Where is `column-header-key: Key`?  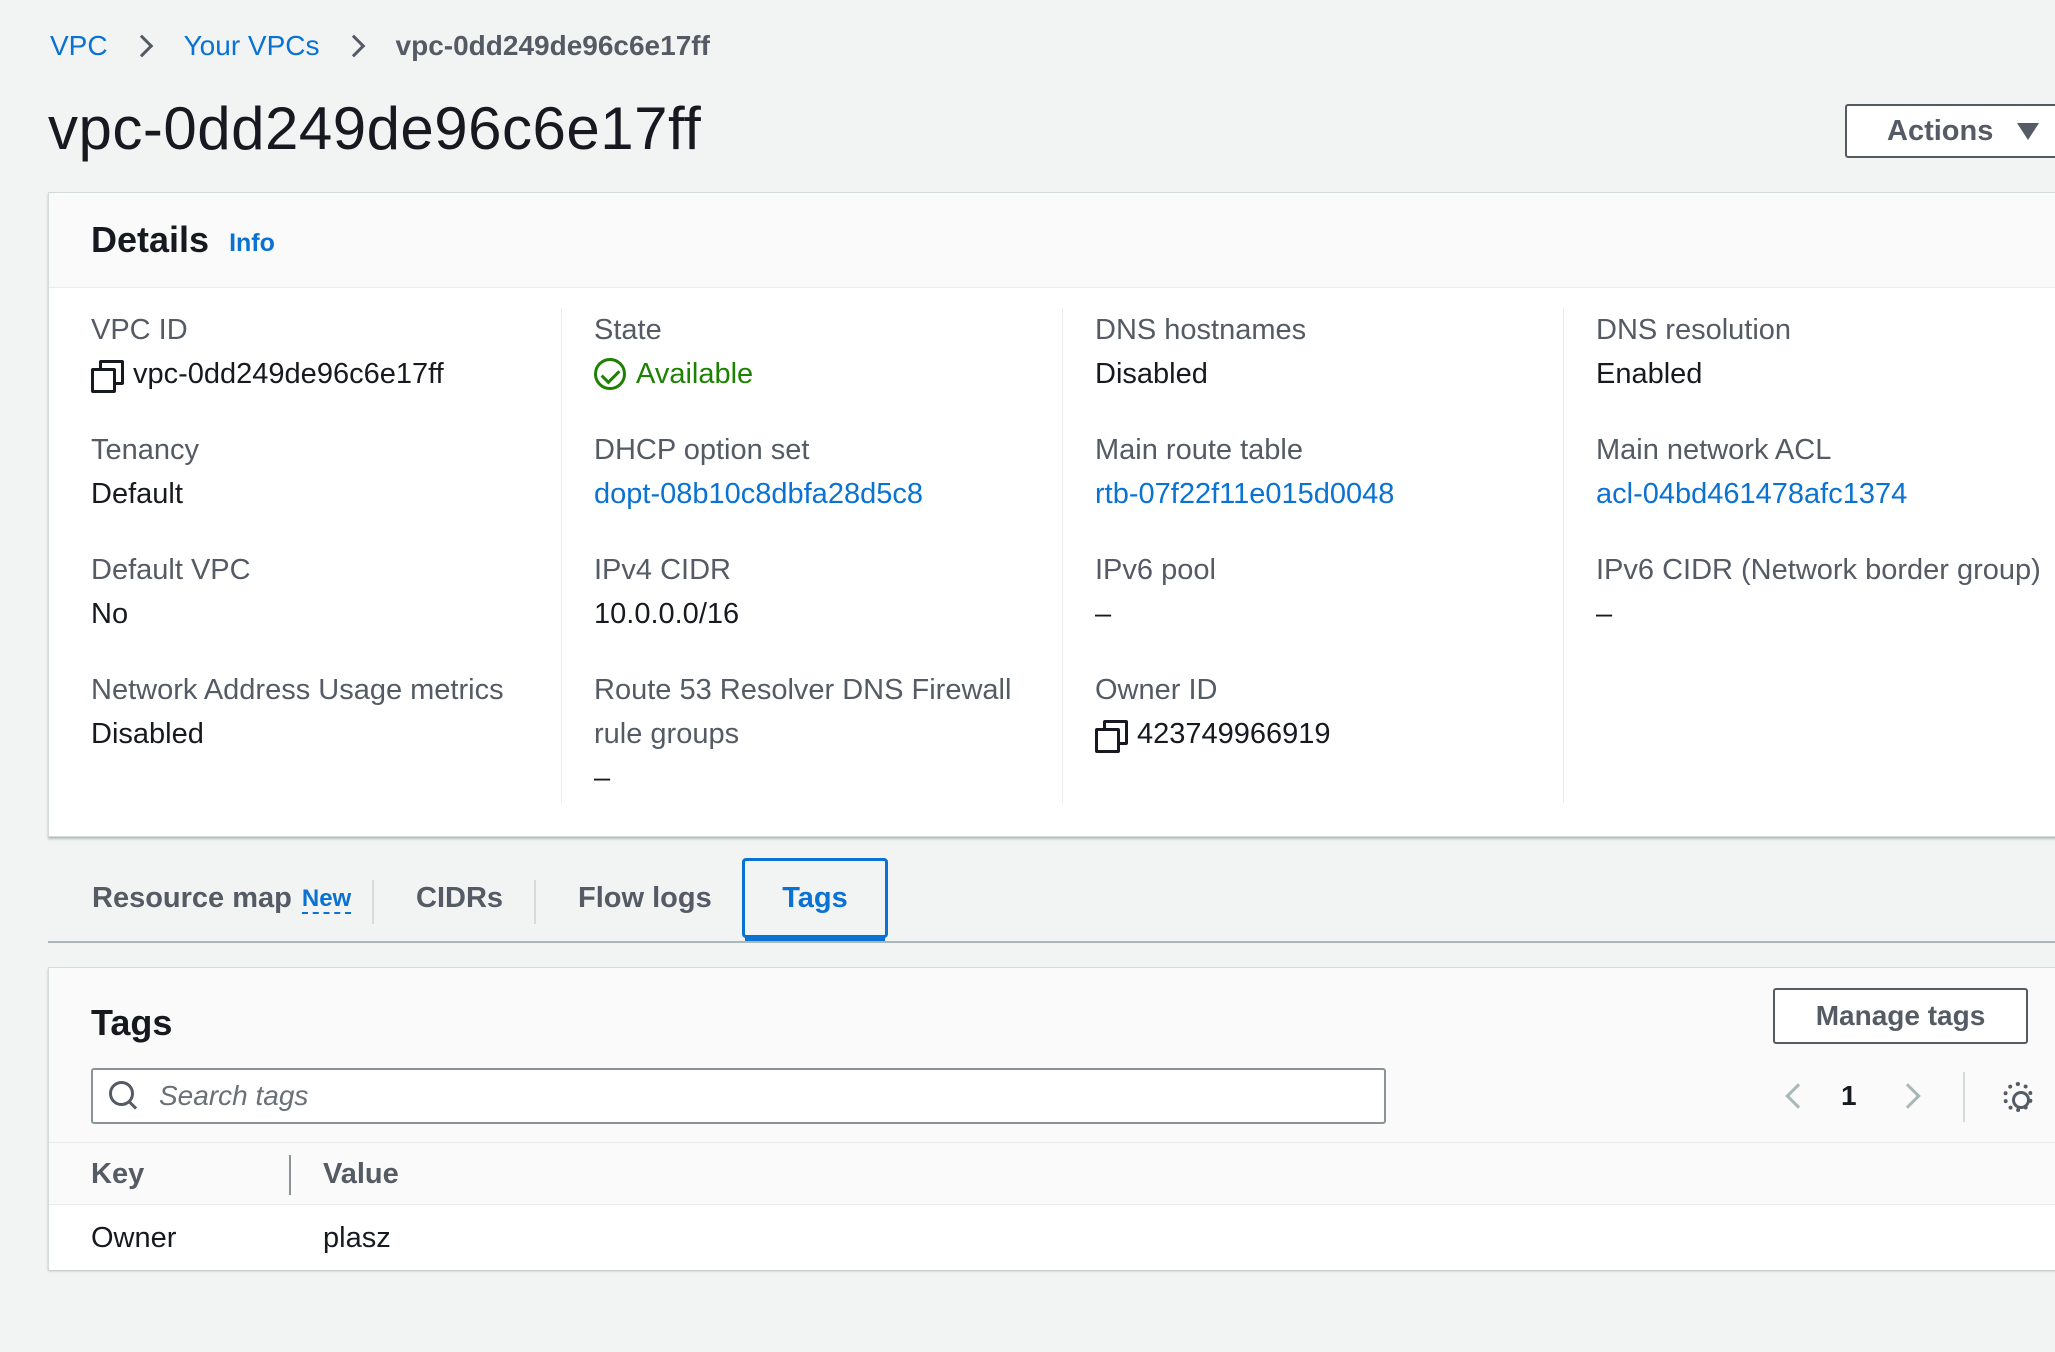
column-header-key: Key is located at coordinates (117, 1174).